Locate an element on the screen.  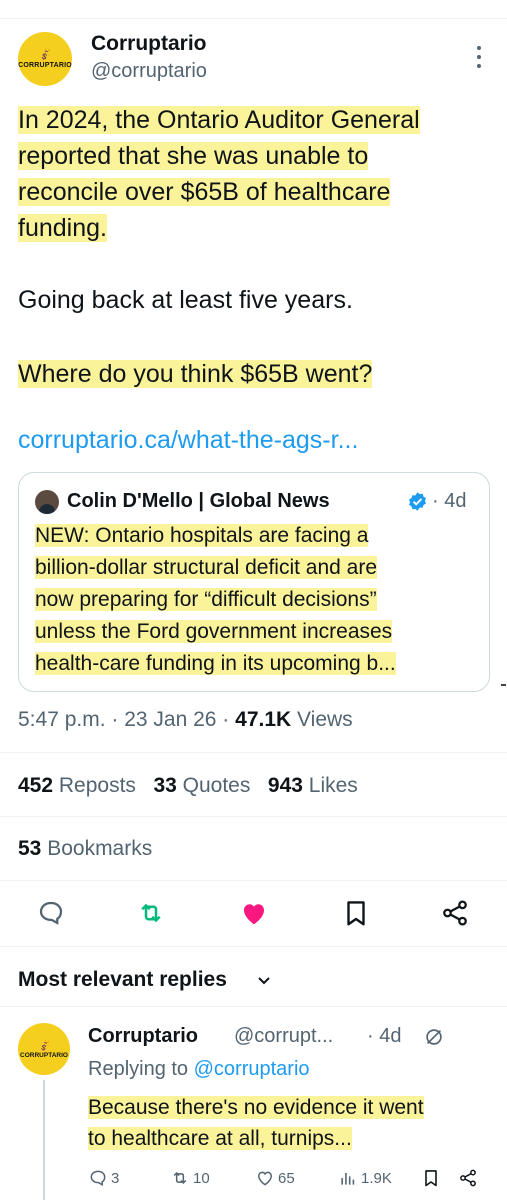
quote-time: · 4d is located at coordinates (449, 501).